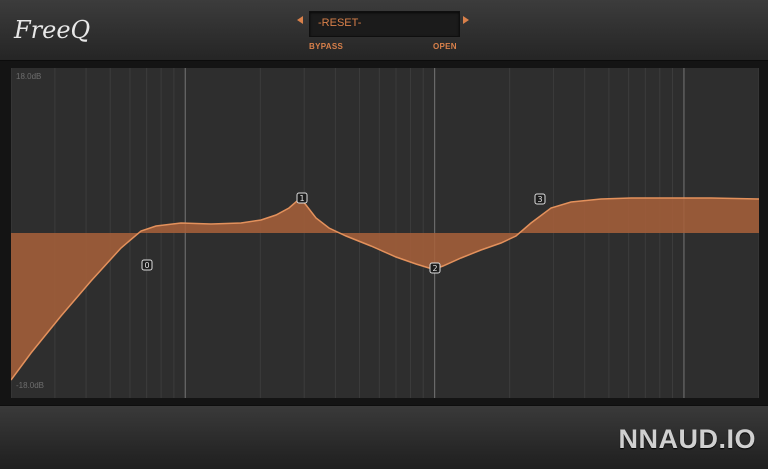 The image size is (768, 469). What do you see at coordinates (300, 20) in the screenshot?
I see `prev-preset-icon` at bounding box center [300, 20].